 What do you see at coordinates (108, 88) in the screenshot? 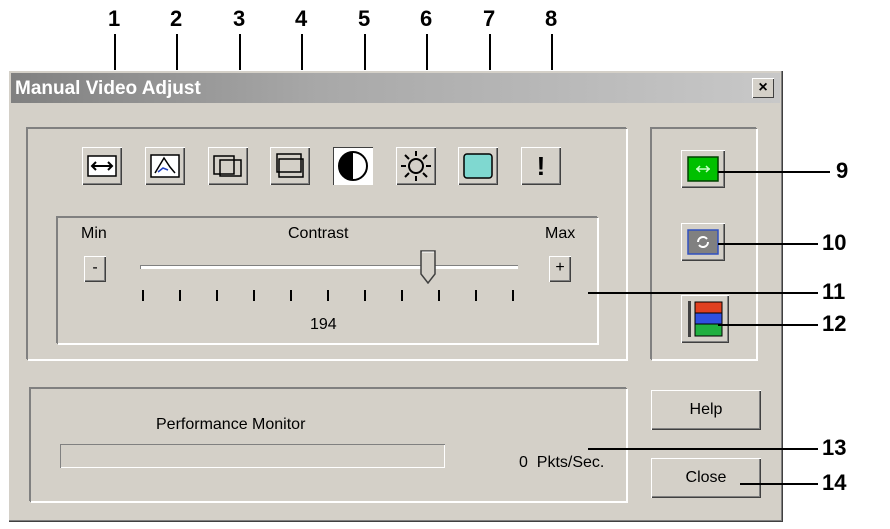
I see `window-title: Manual Video Adjust` at bounding box center [108, 88].